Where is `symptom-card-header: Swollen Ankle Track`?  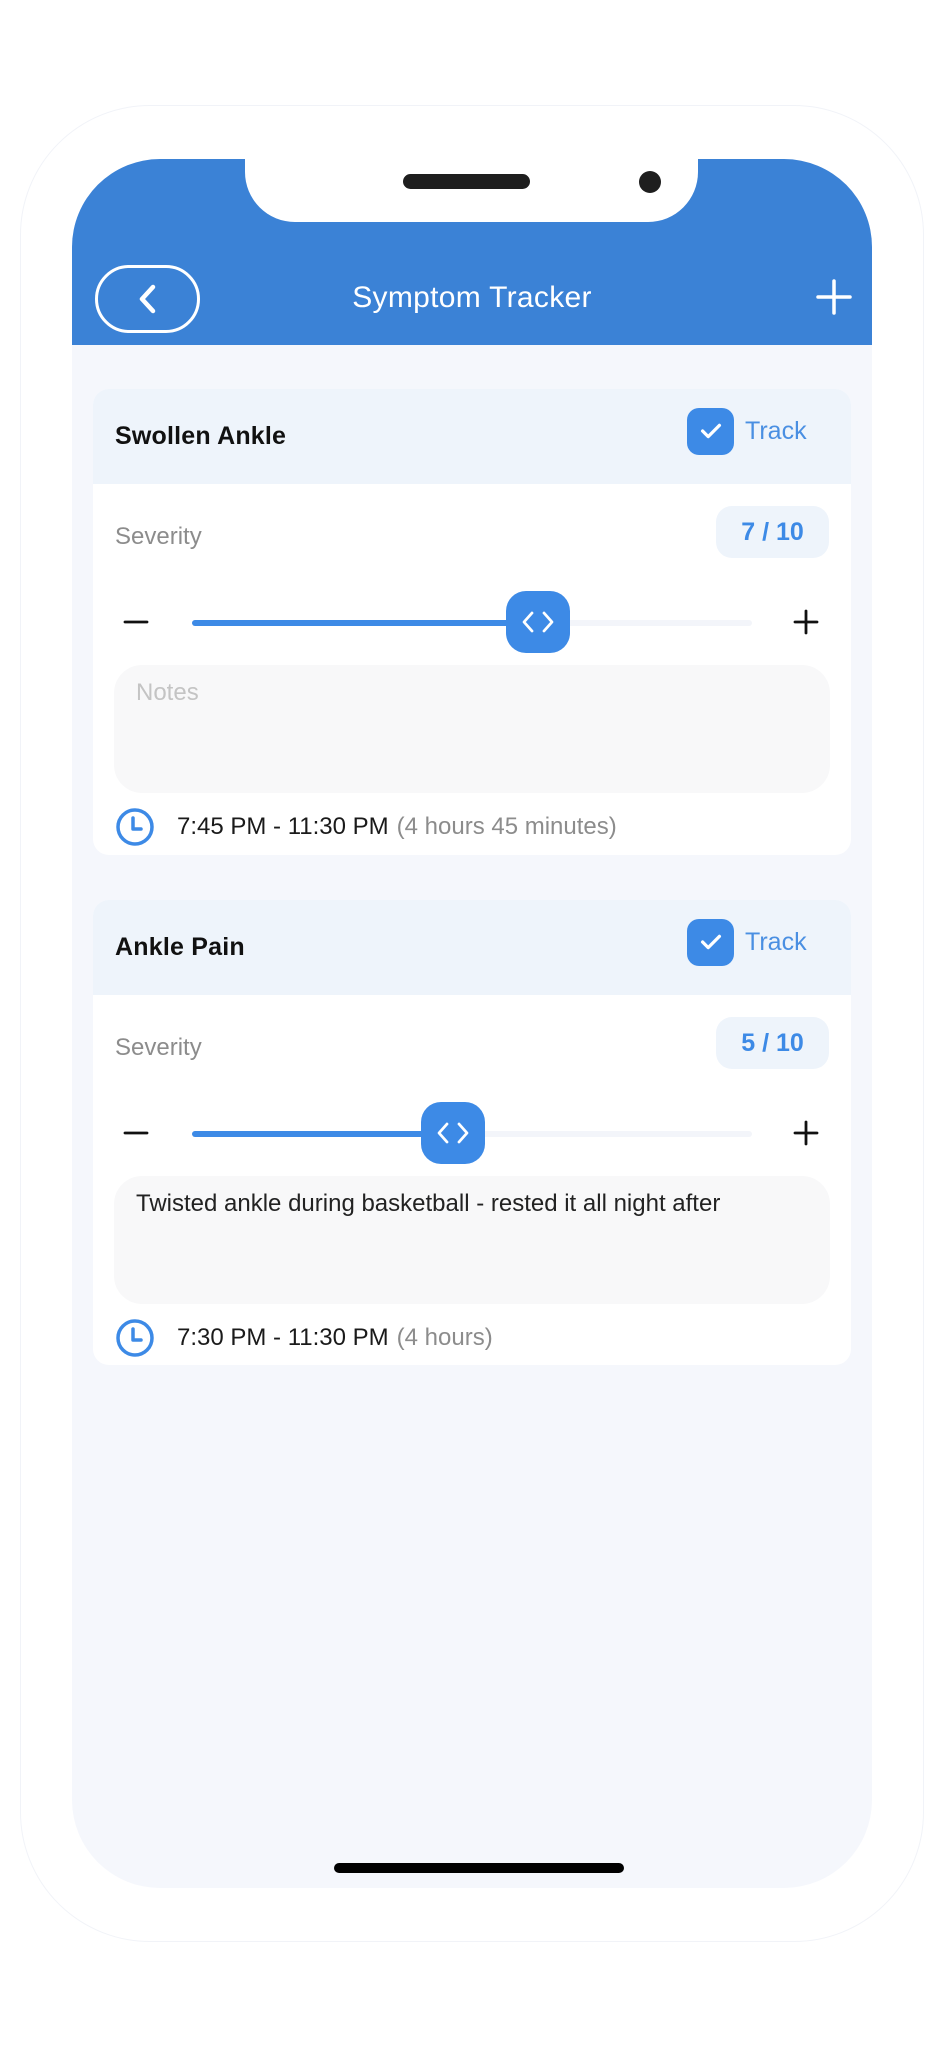
symptom-card-header: Swollen Ankle Track is located at coordinates (472, 436).